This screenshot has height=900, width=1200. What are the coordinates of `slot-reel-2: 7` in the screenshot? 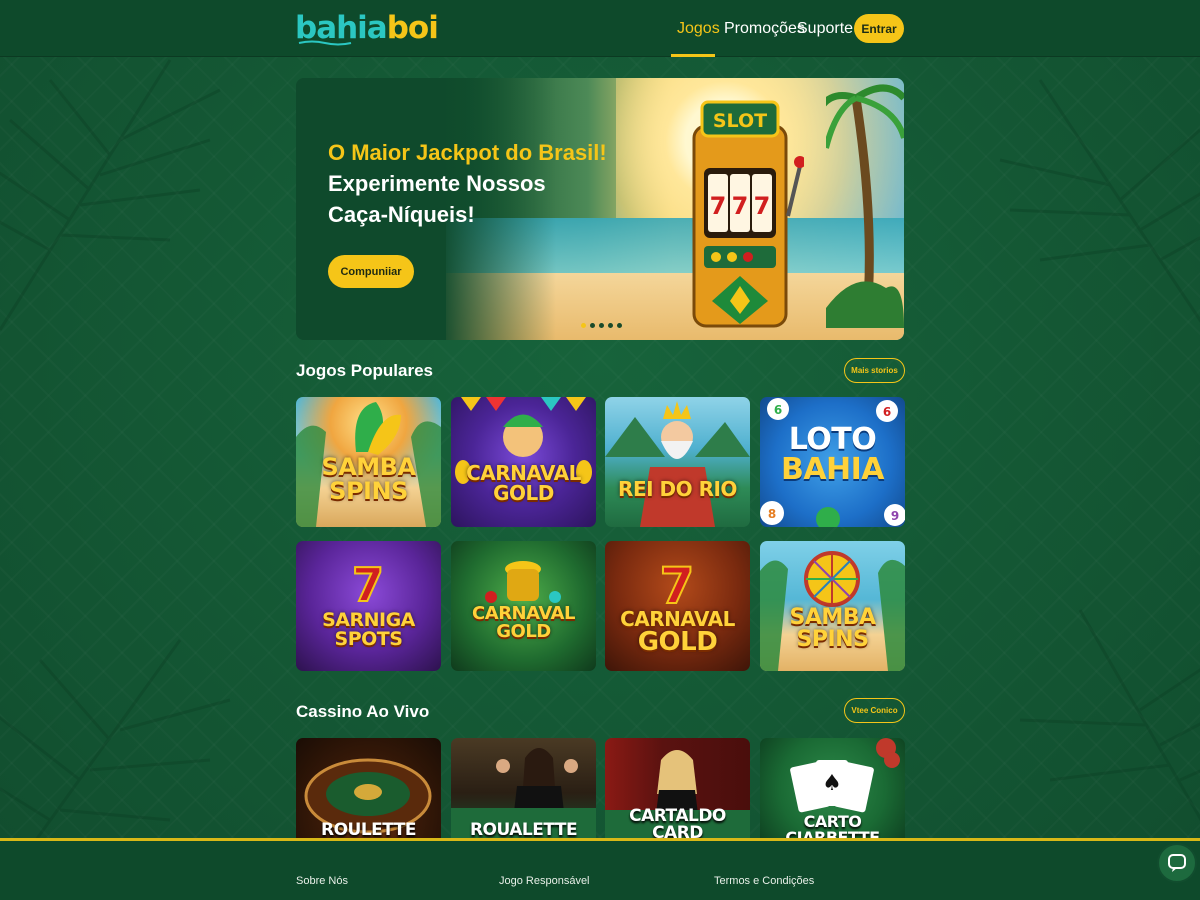 It's located at (740, 206).